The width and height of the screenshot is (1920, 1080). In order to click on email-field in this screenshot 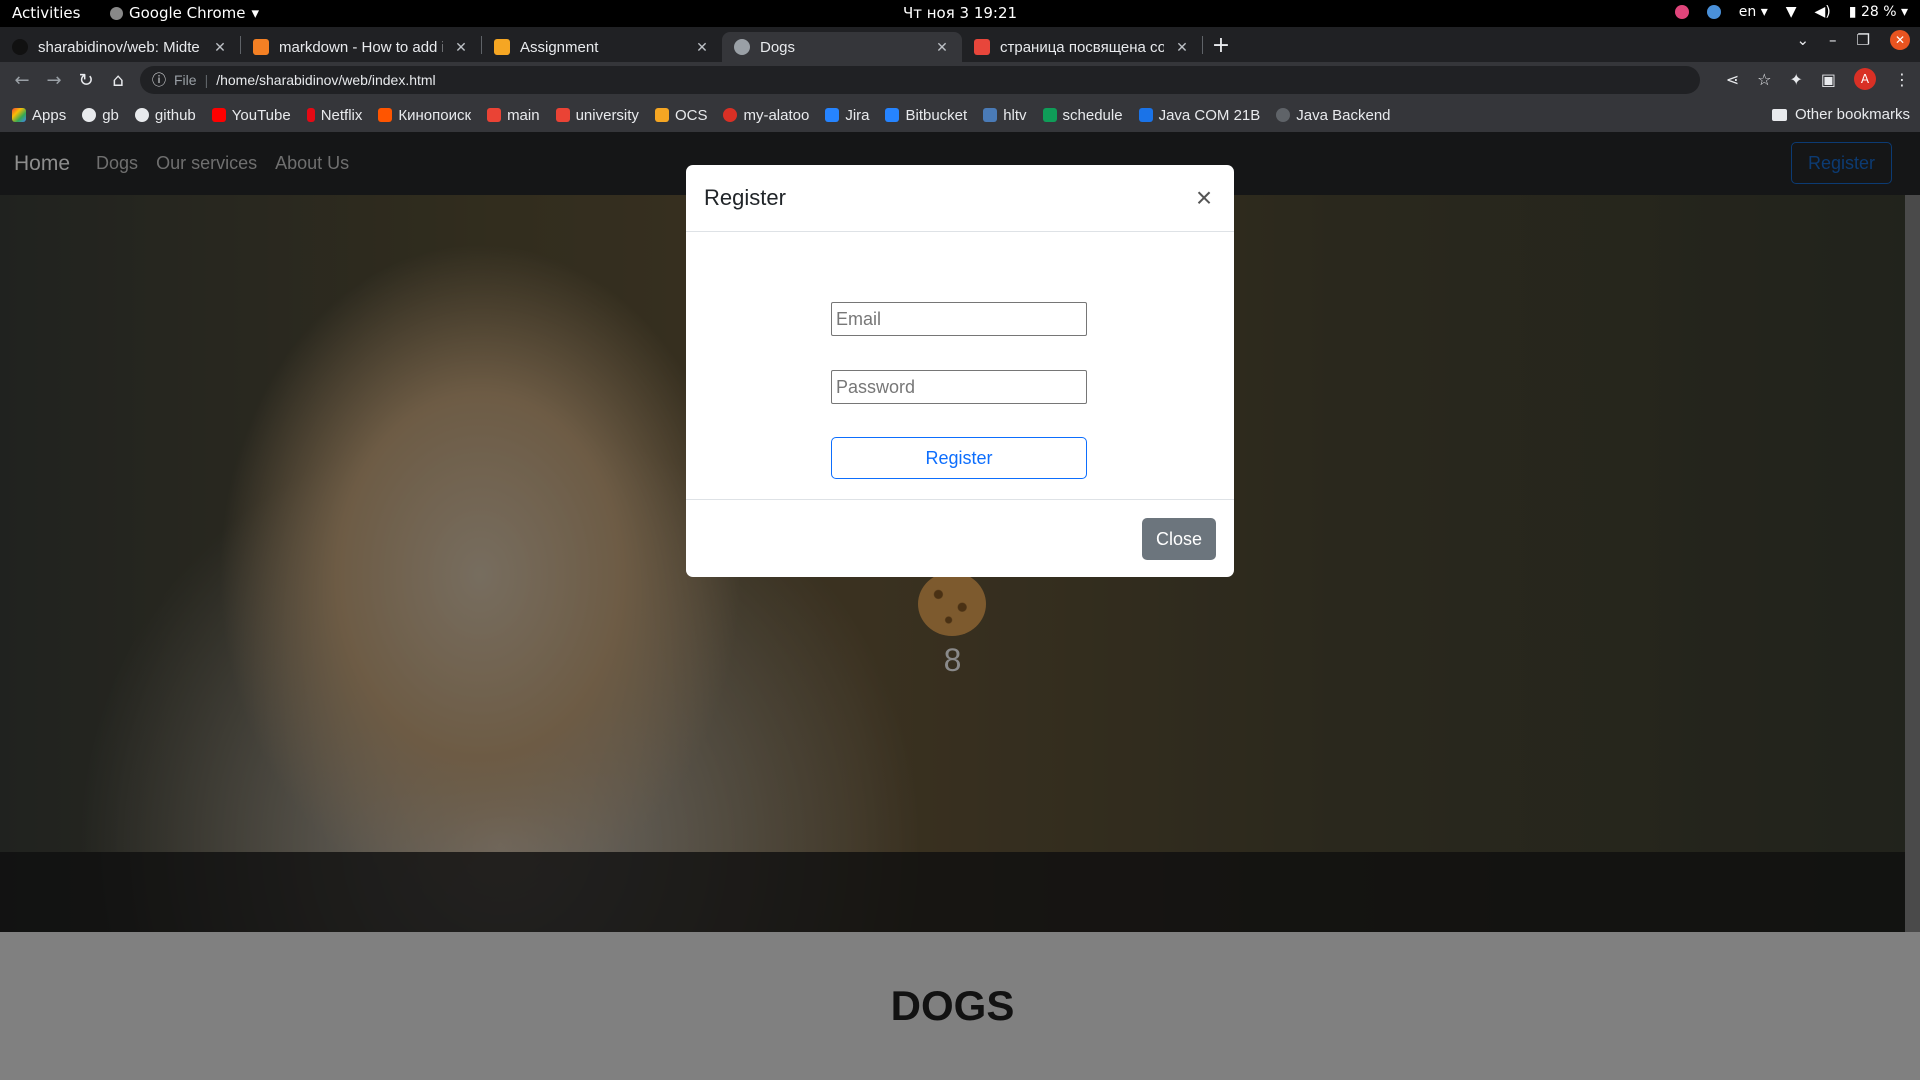, I will do `click(959, 319)`.